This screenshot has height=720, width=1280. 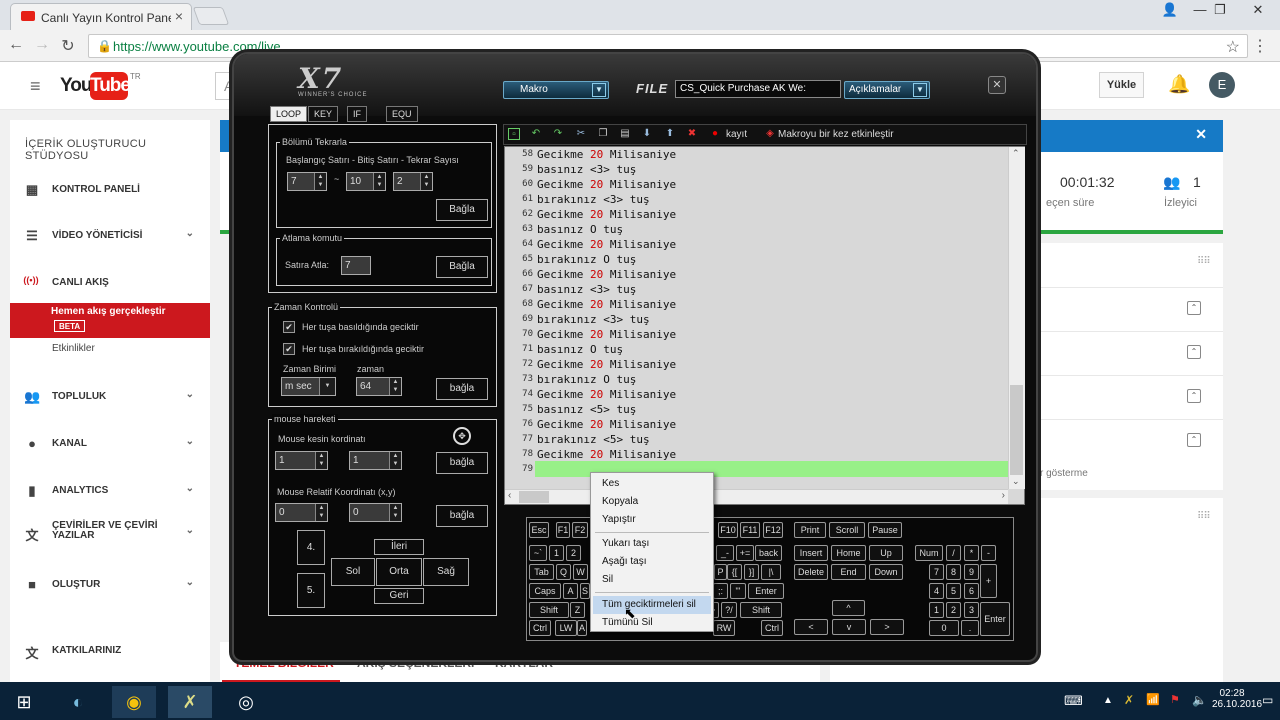 What do you see at coordinates (190, 582) in the screenshot?
I see `chevron-down-icon: ⌄` at bounding box center [190, 582].